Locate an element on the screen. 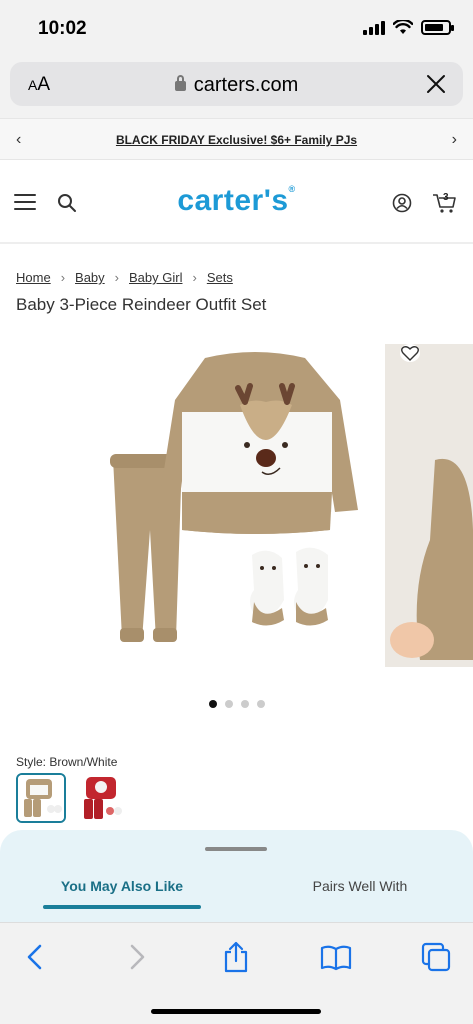 This screenshot has height=1024, width=473. account-icon is located at coordinates (402, 203).